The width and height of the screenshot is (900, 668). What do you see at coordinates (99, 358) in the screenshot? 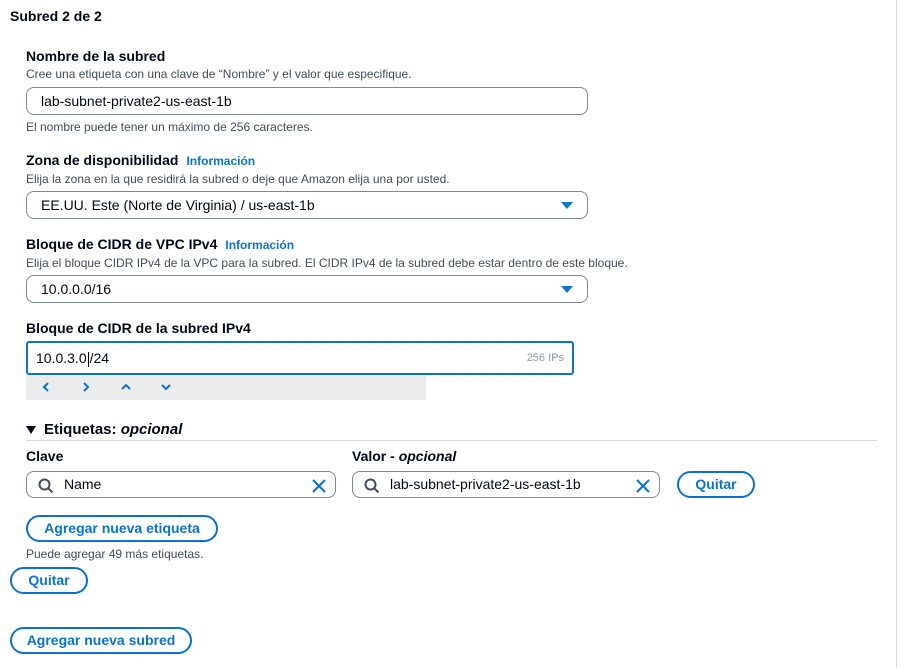
I see `subnet-cidr-value-end: /24` at bounding box center [99, 358].